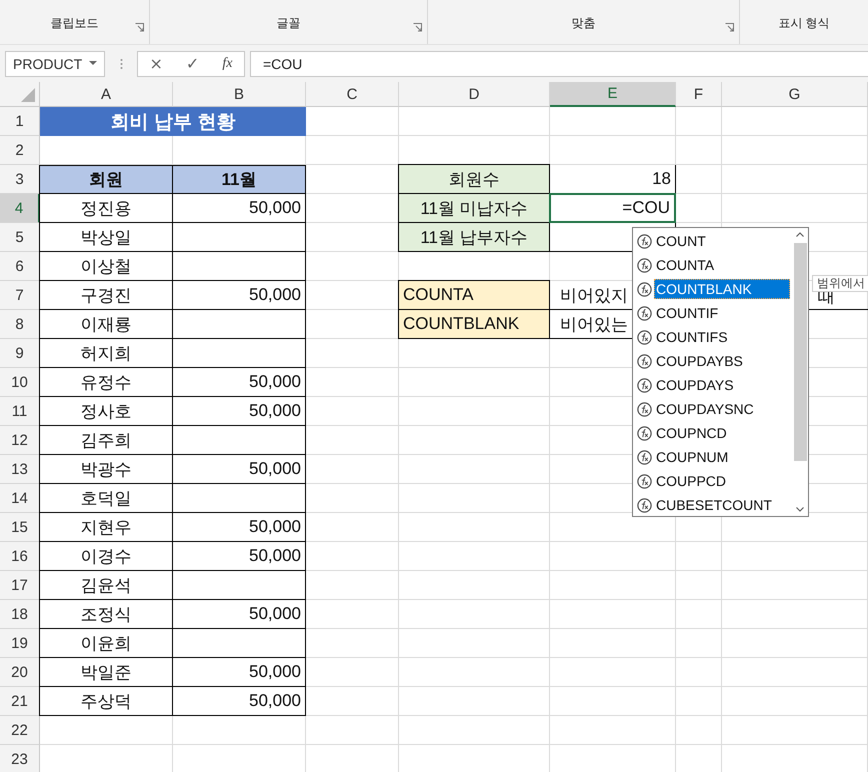  Describe the element at coordinates (106, 353) in the screenshot. I see `member-name: 허지희` at that location.